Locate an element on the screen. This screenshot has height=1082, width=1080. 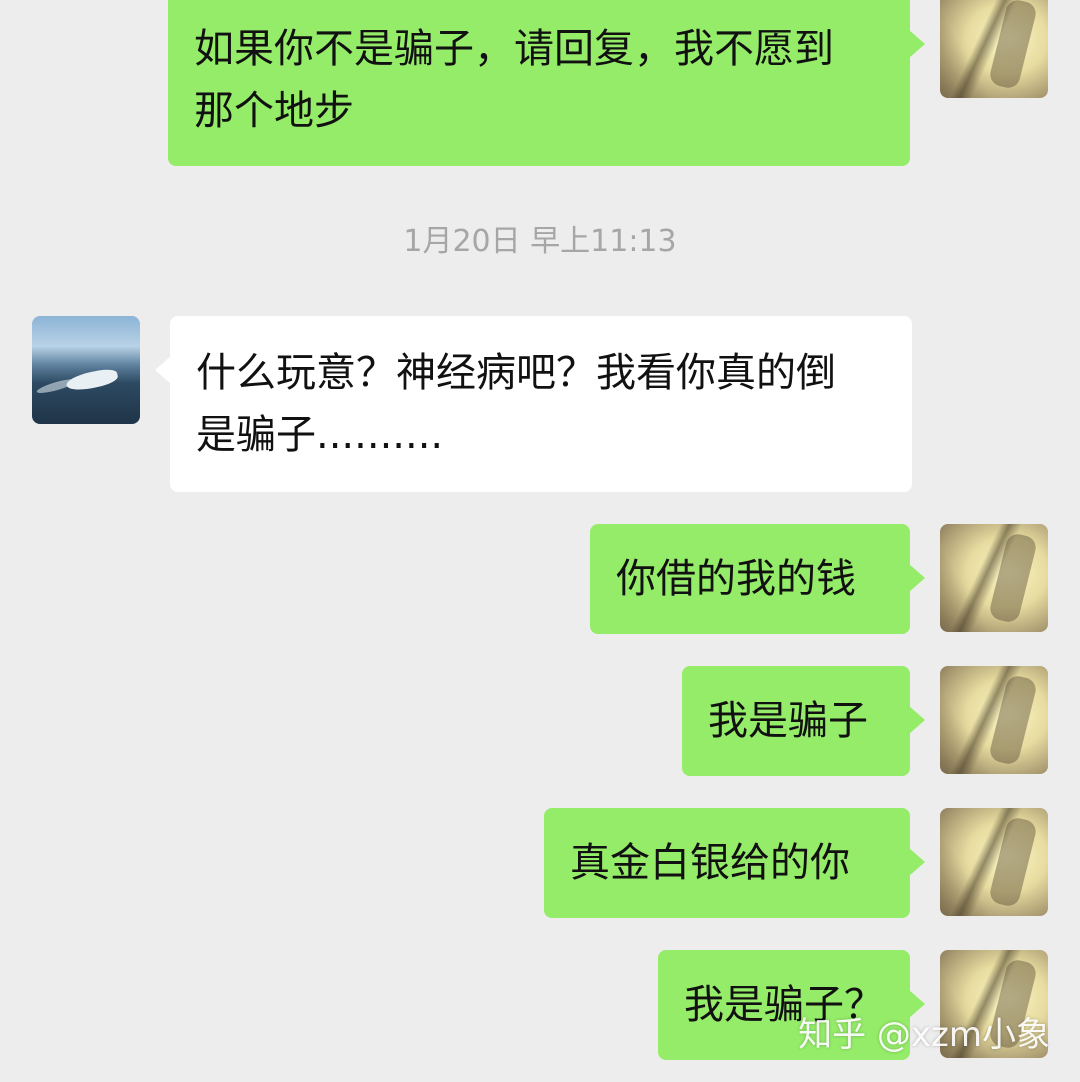
message-text: 我是骗子 is located at coordinates (788, 721).